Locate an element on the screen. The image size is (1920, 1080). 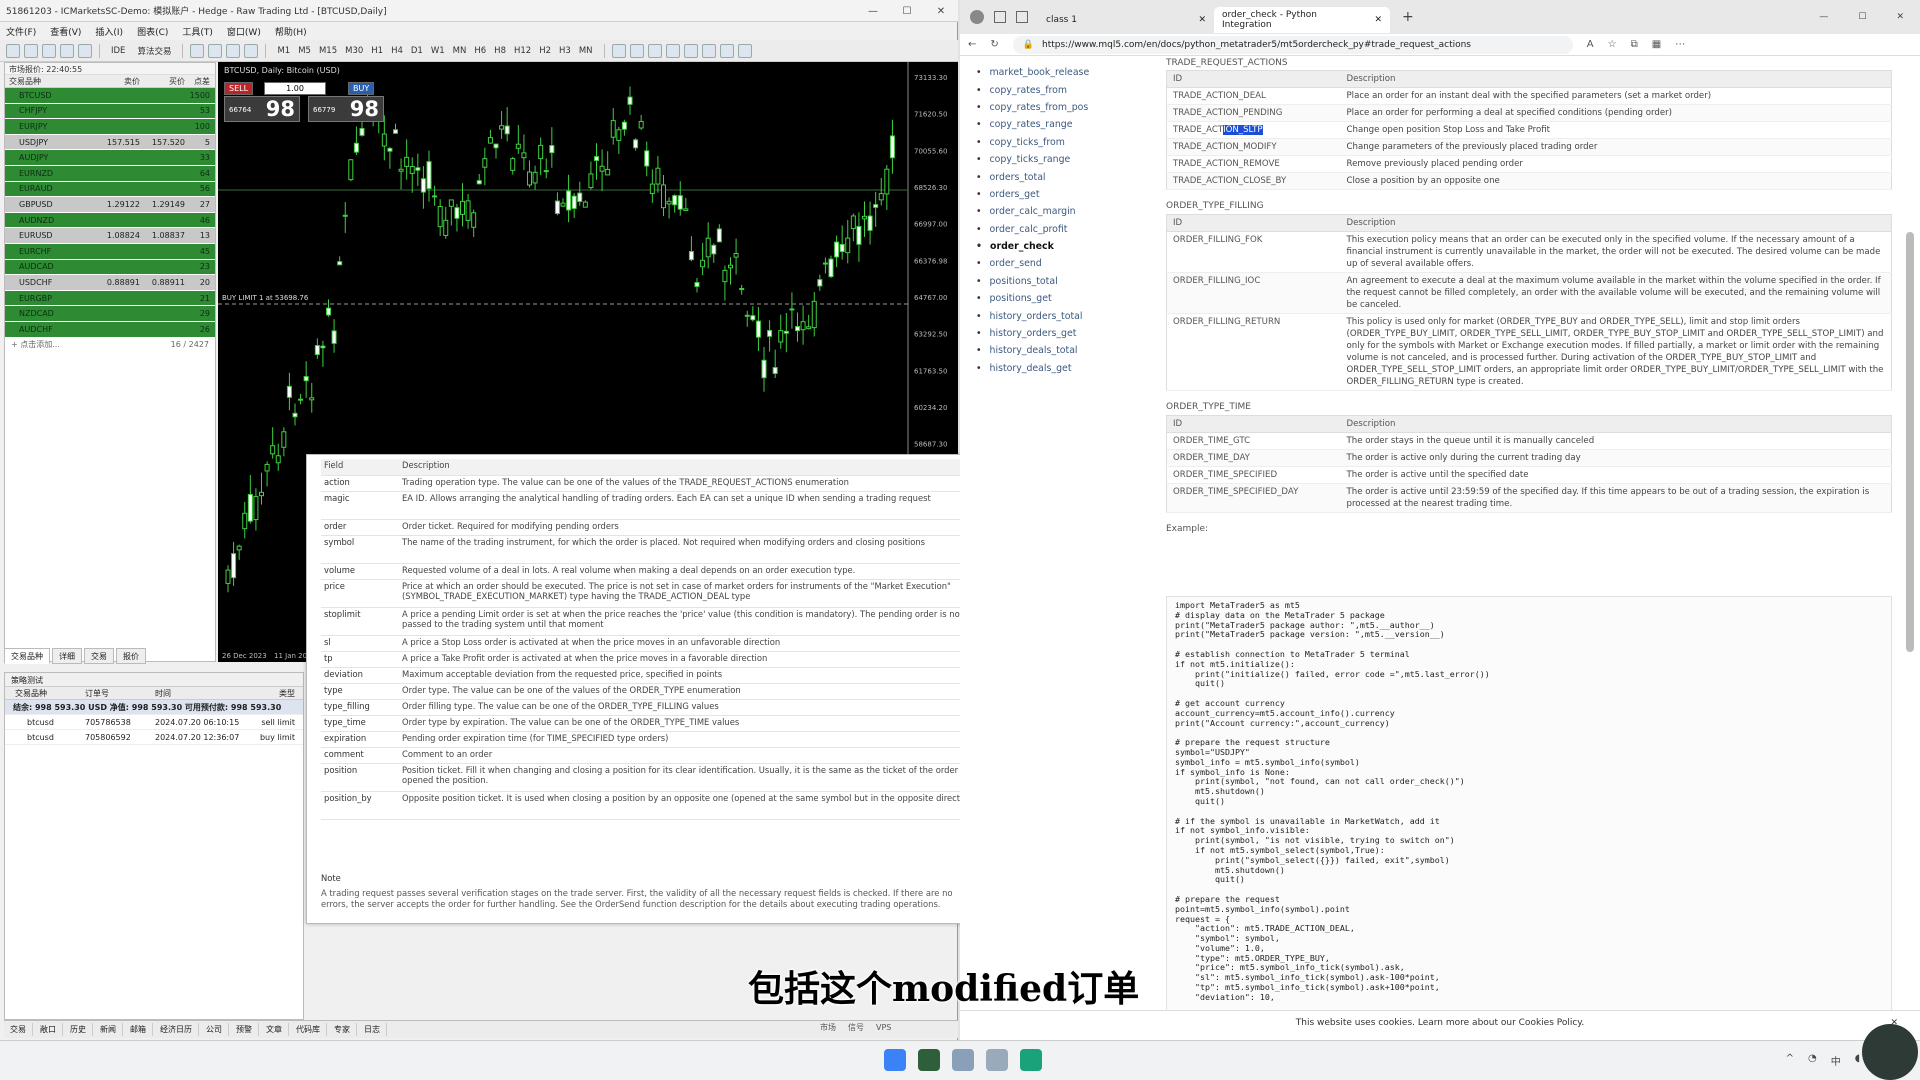
col-ticket: 订单号 is located at coordinates (120, 693).